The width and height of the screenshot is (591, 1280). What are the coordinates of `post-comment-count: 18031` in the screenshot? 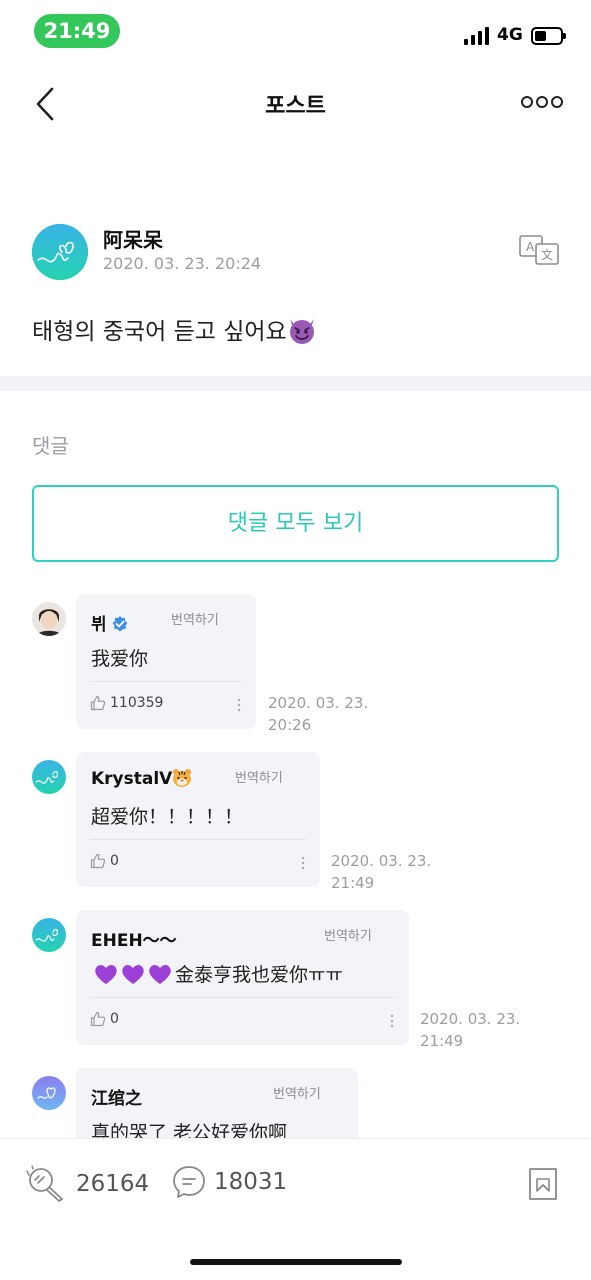 It's located at (251, 1182).